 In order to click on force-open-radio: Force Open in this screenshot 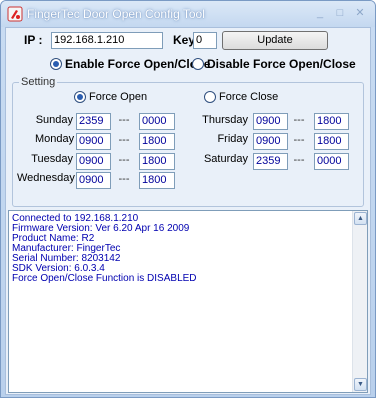, I will do `click(110, 97)`.